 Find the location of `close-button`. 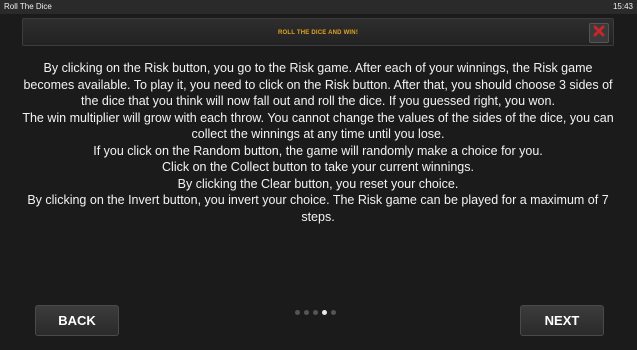

close-button is located at coordinates (599, 33).